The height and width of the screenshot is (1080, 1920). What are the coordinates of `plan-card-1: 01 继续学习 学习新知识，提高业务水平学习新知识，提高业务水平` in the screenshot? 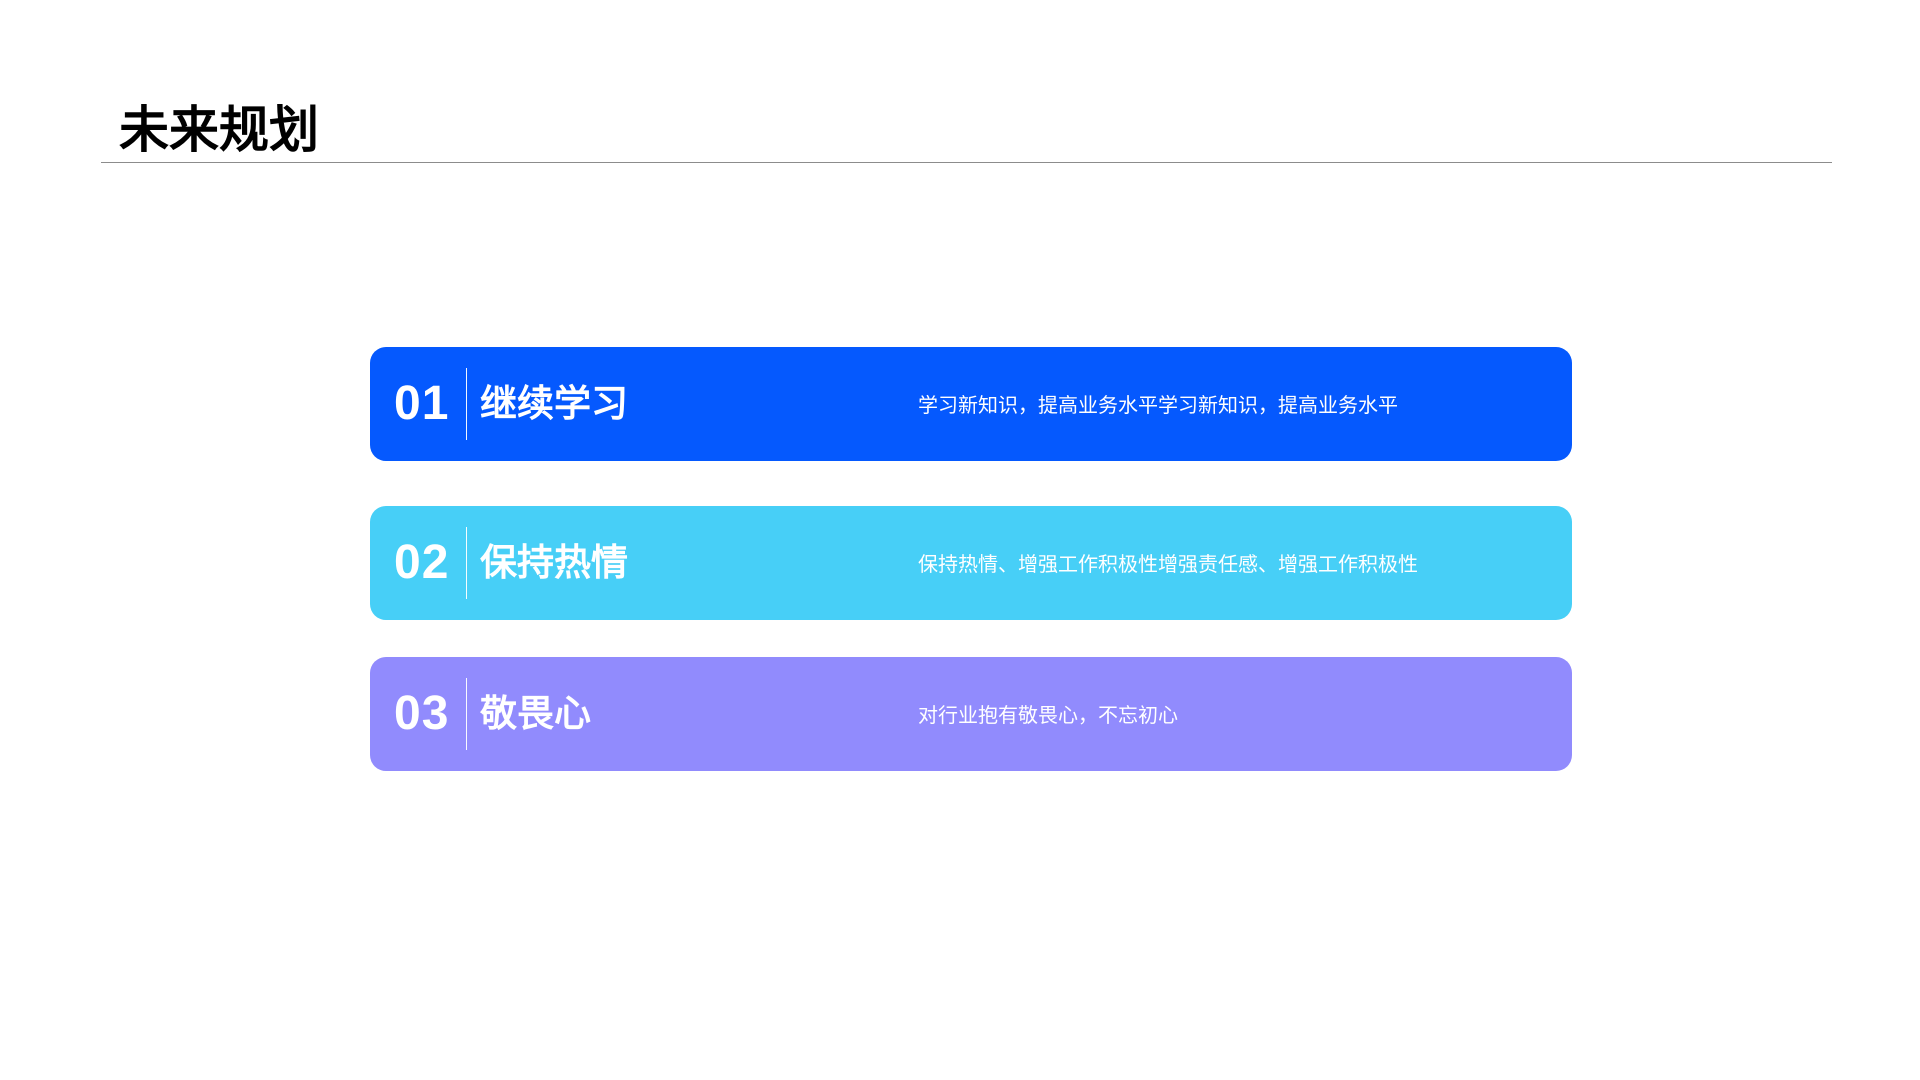 It's located at (971, 404).